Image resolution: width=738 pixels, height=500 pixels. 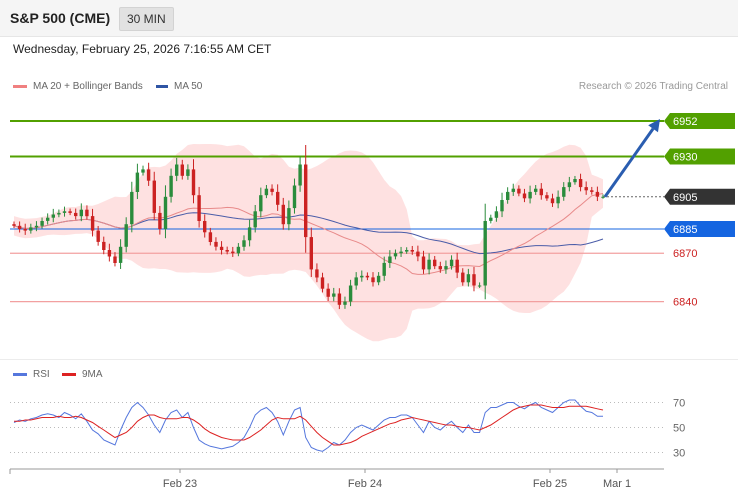 I want to click on rsi-tick-70: 70, so click(x=679, y=404).